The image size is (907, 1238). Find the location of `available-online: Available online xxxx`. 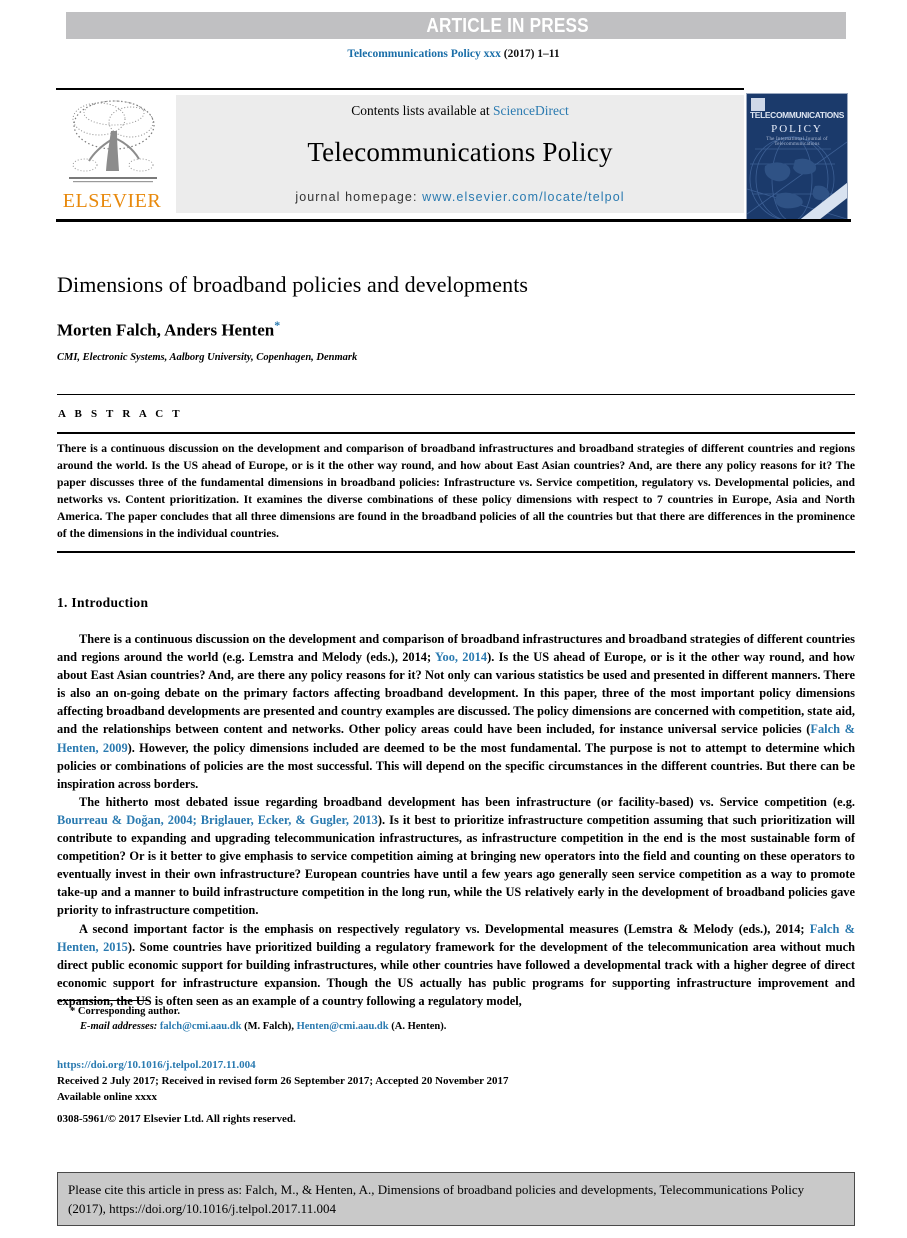

available-online: Available online xxxx is located at coordinates (107, 1097).